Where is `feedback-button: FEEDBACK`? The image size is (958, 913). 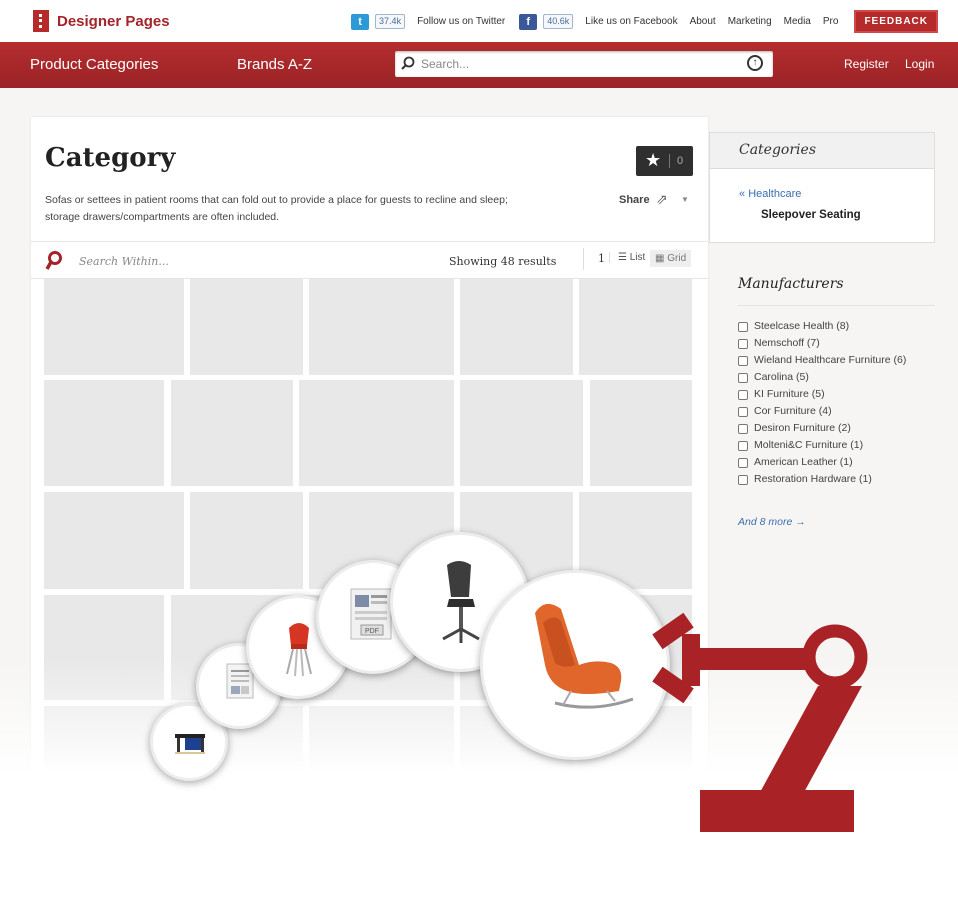
feedback-button: FEEDBACK is located at coordinates (896, 21).